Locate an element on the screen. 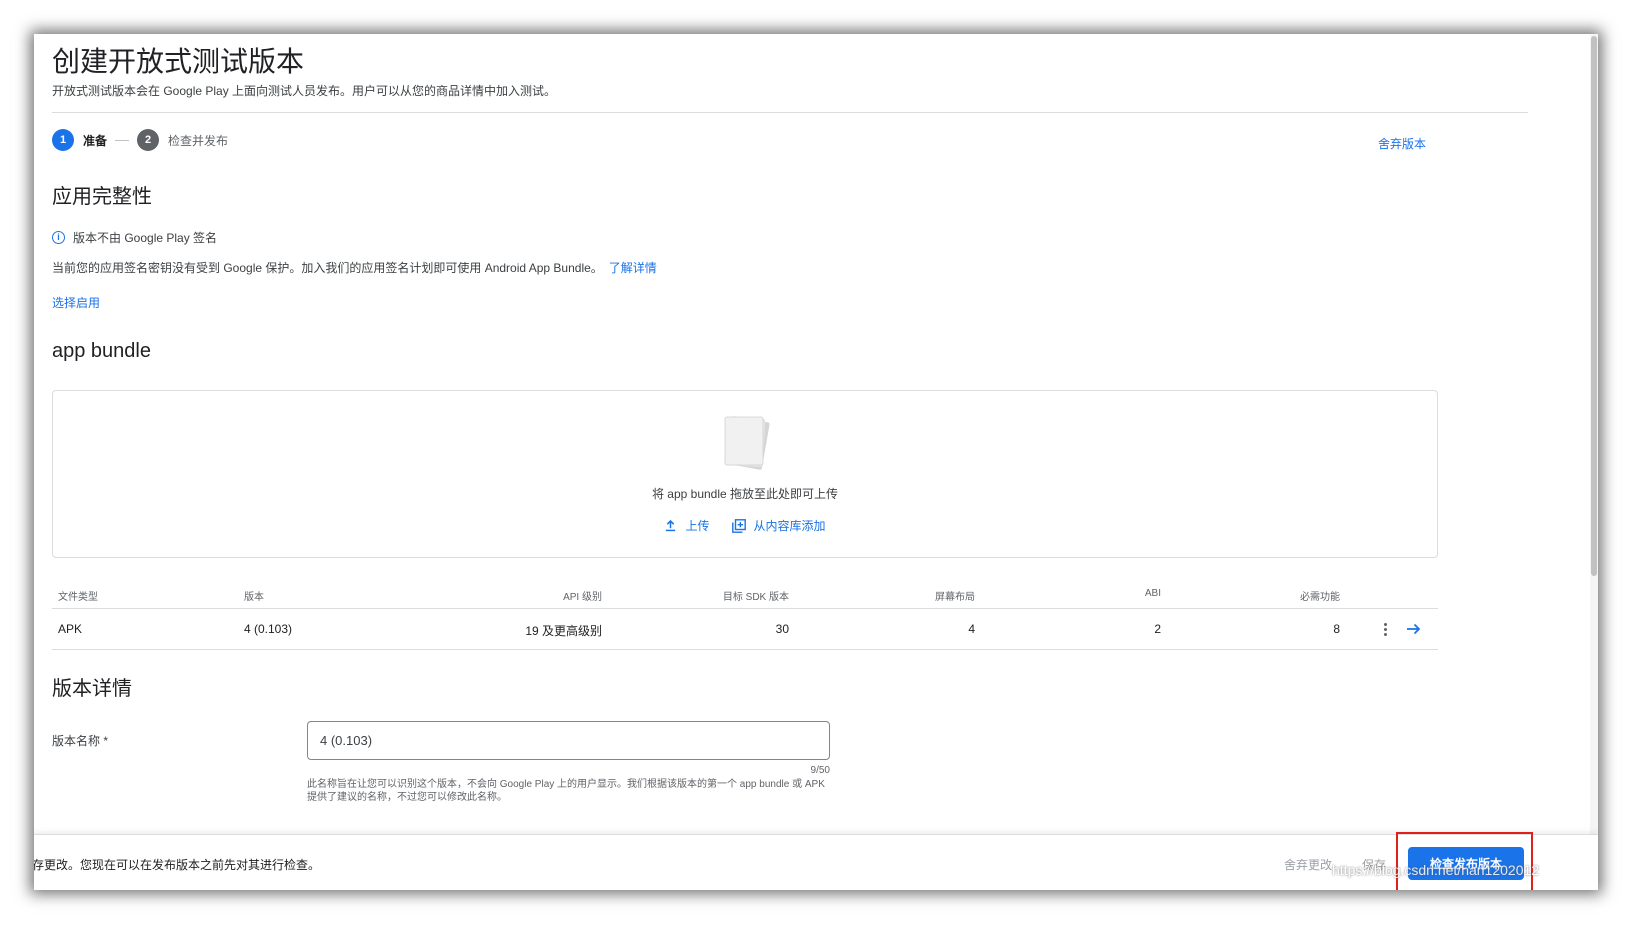  signing-notice: i 版本不由 Google Play 签名 is located at coordinates (134, 237).